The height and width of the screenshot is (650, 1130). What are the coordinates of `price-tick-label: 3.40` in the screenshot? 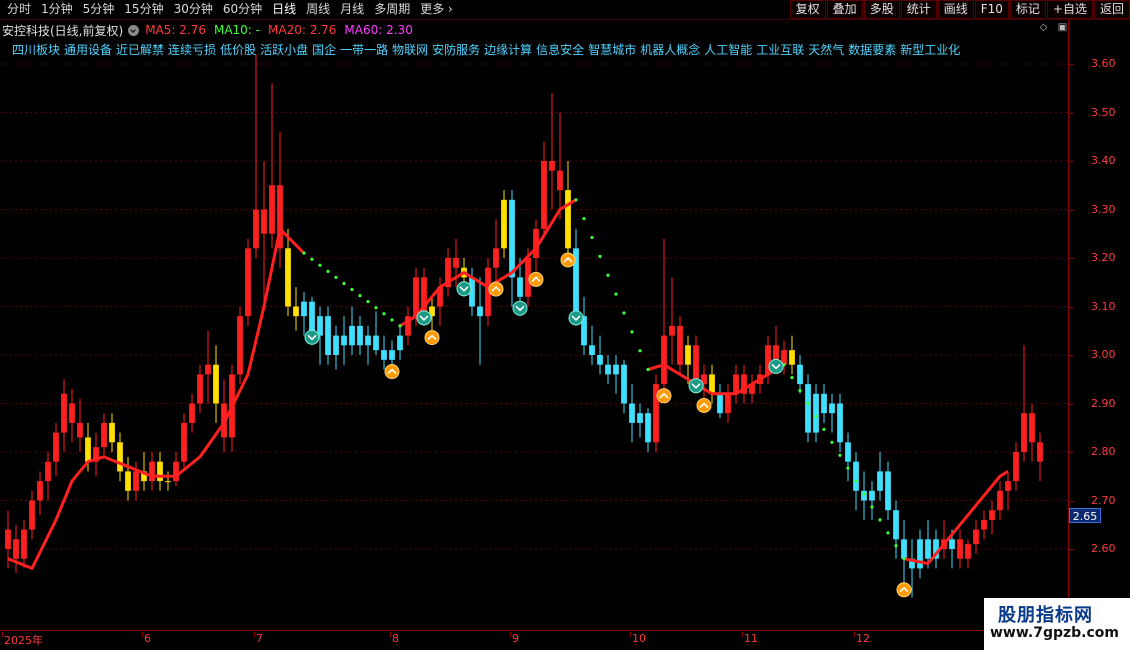 It's located at (1103, 160).